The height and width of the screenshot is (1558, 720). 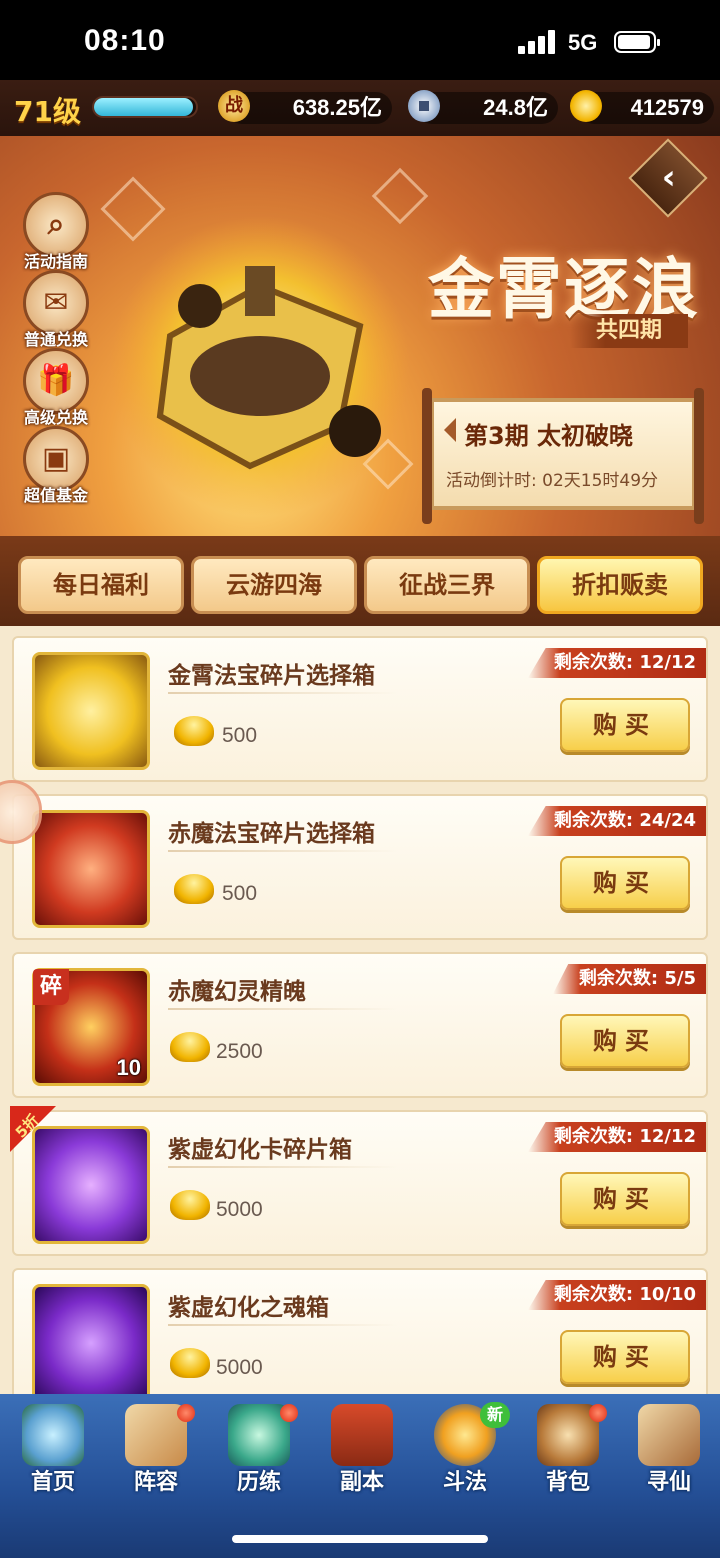 I want to click on back-arrow-icon: ‹, so click(x=668, y=177).